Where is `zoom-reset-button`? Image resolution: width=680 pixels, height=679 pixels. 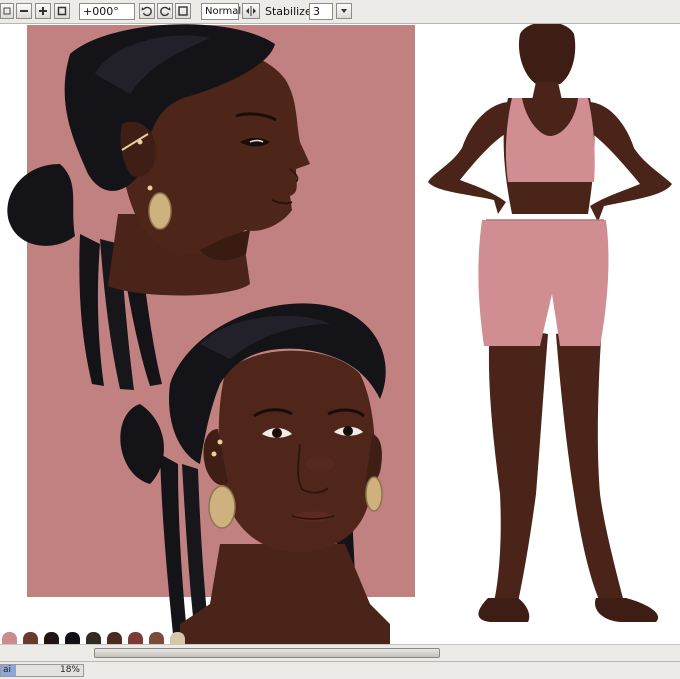 zoom-reset-button is located at coordinates (62, 11).